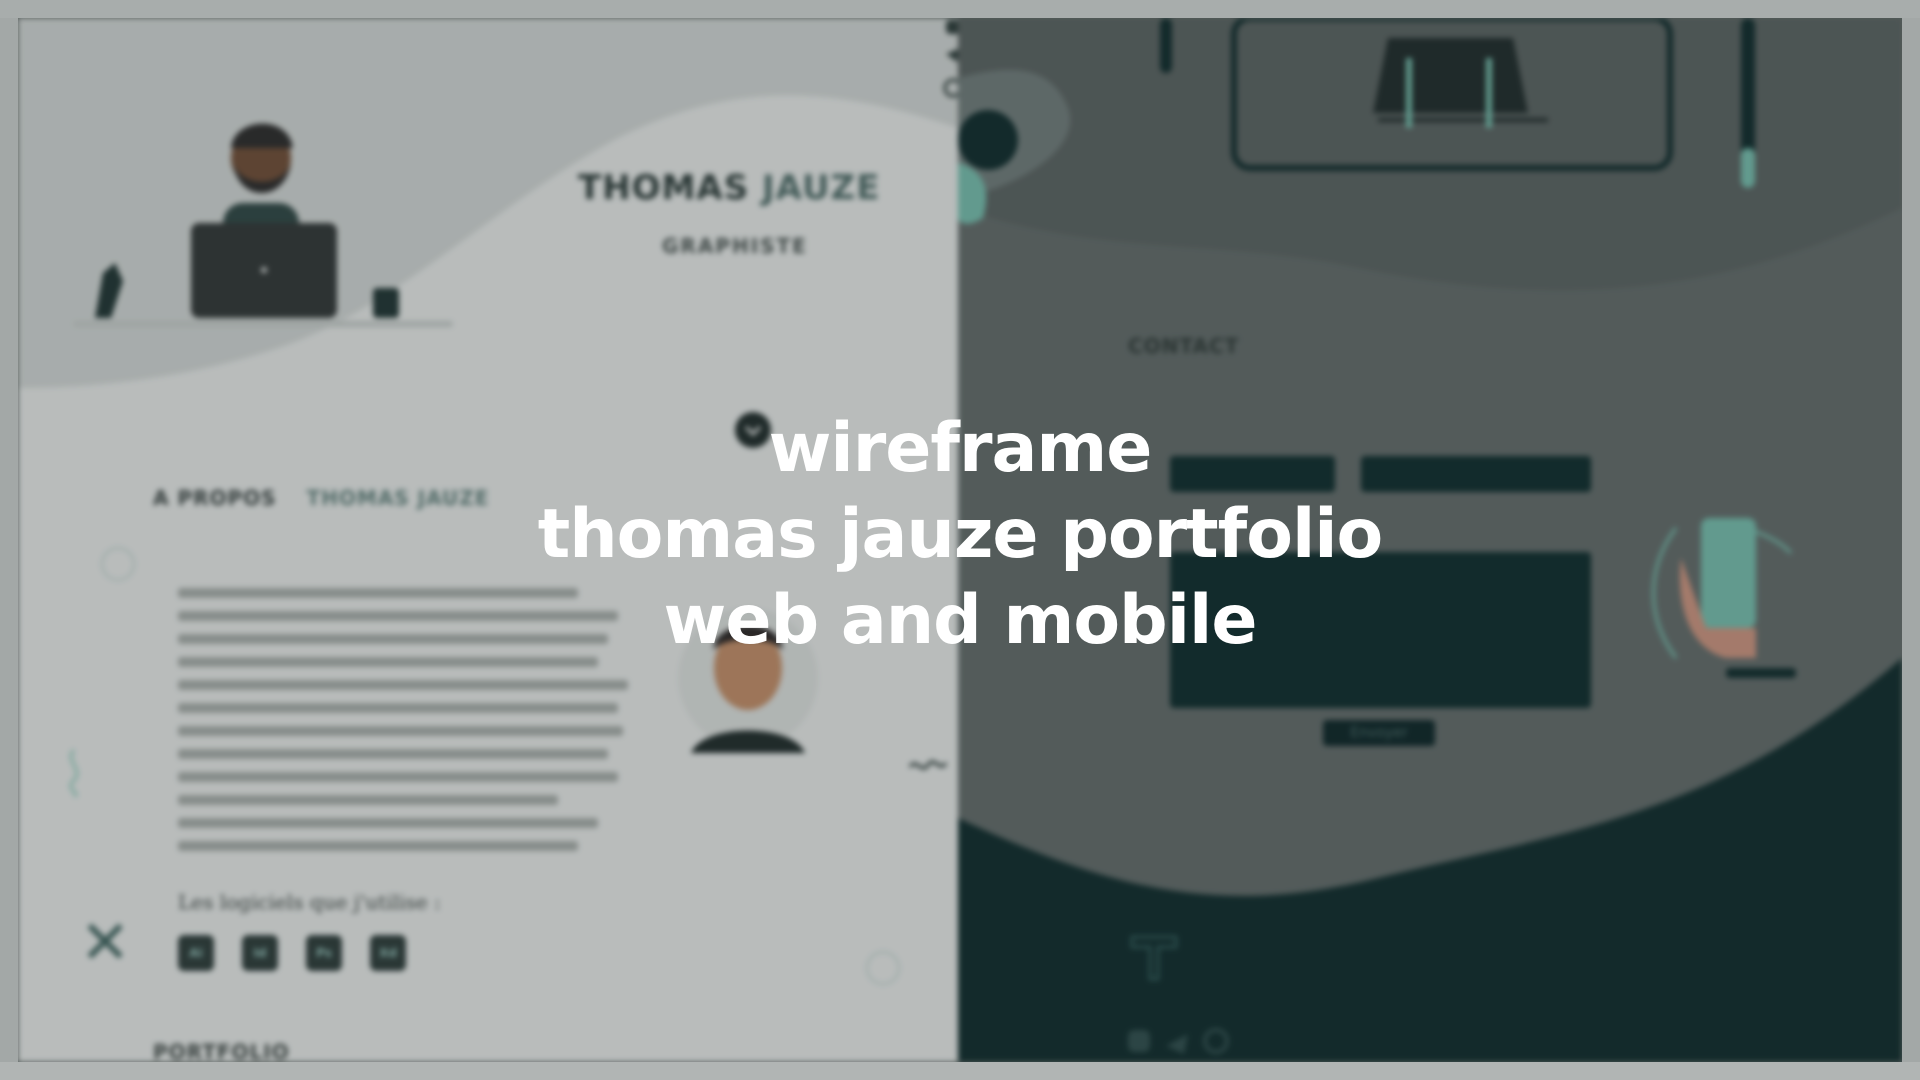 The width and height of the screenshot is (1920, 1080). What do you see at coordinates (960, 448) in the screenshot?
I see `headline-line-1: wireframe` at bounding box center [960, 448].